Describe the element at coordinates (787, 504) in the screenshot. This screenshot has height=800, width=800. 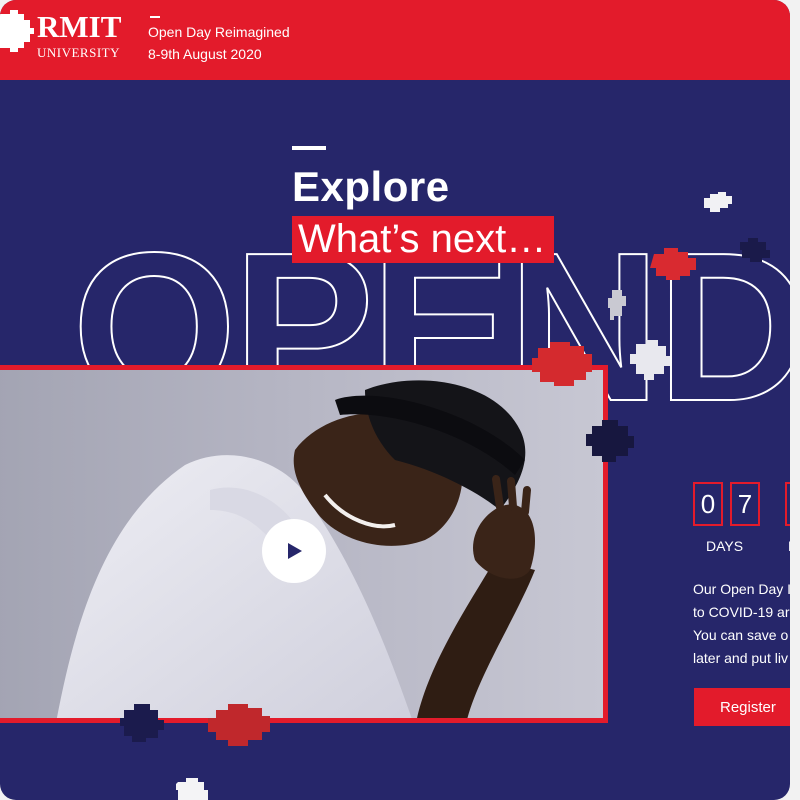
I see `countdown-hours-digit-1: 1` at that location.